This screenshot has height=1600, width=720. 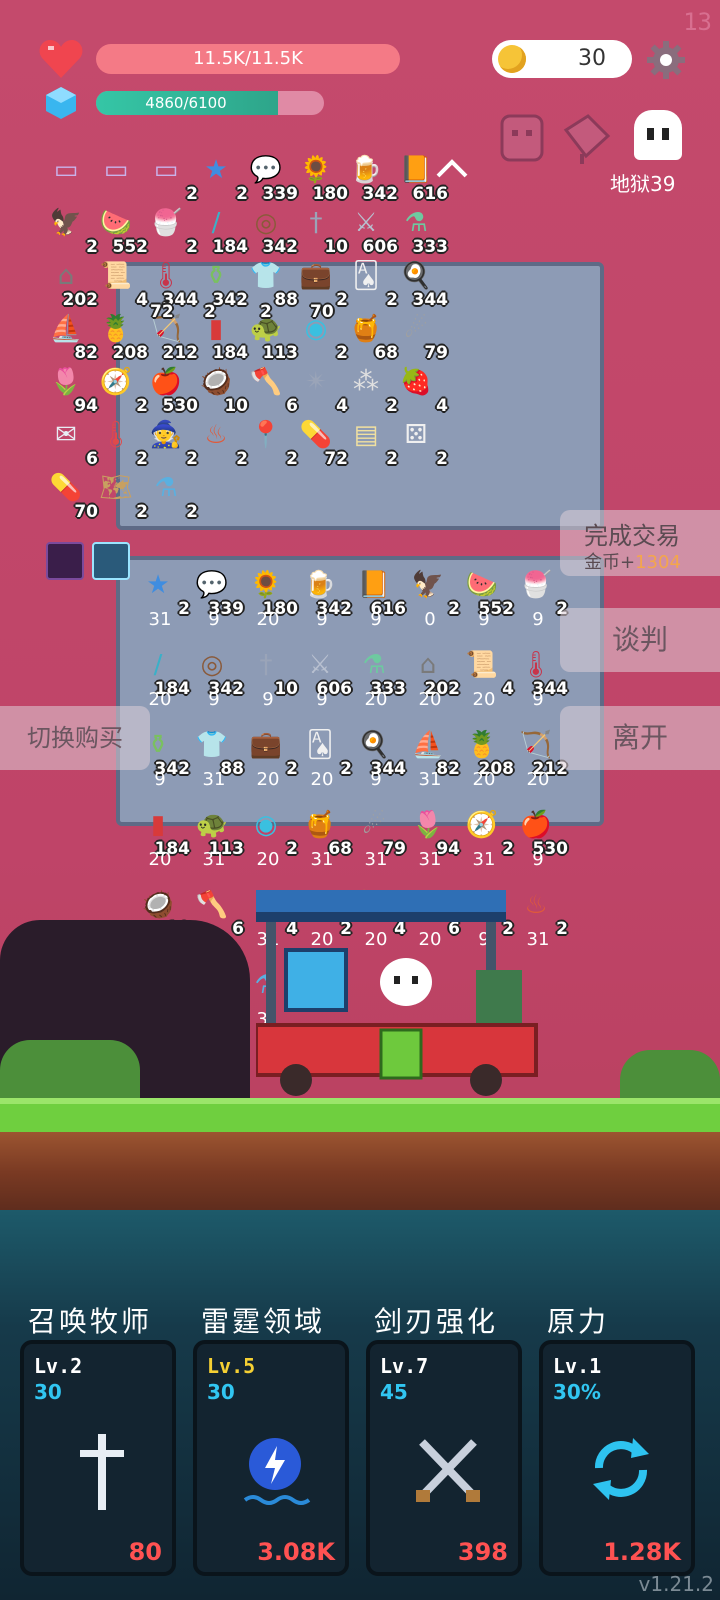 What do you see at coordinates (421, 177) in the screenshot?
I see `inventory-item: 📙 616` at bounding box center [421, 177].